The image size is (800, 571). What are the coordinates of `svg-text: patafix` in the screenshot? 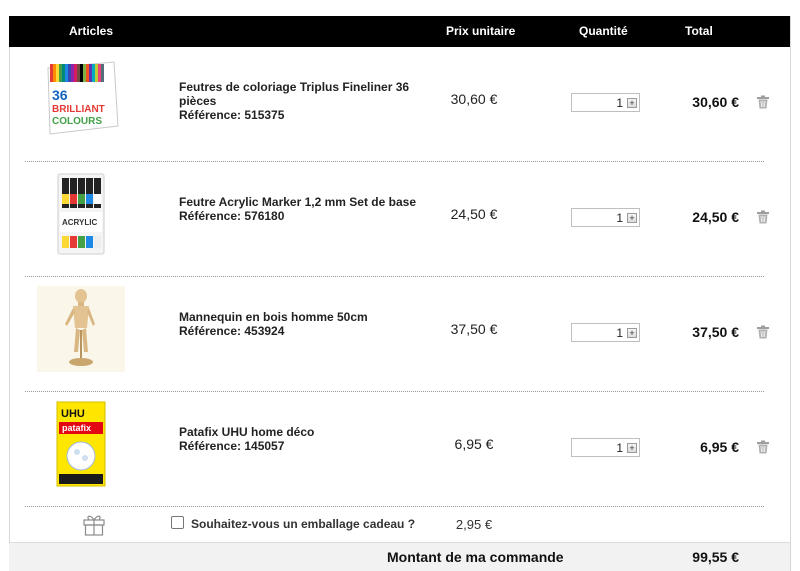 It's located at (76, 428).